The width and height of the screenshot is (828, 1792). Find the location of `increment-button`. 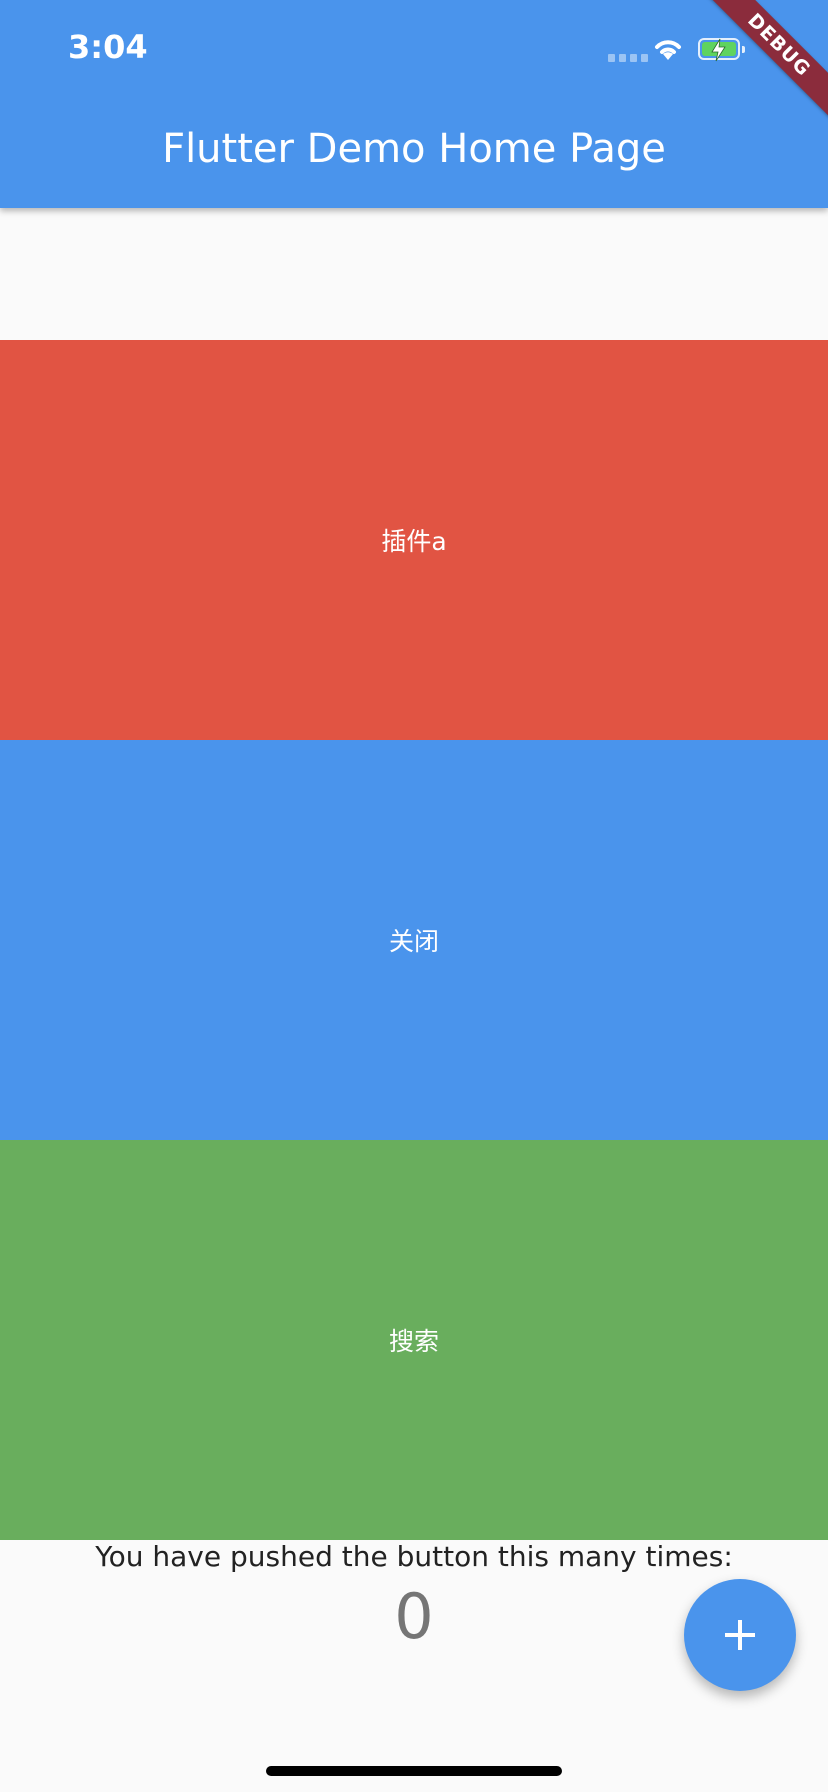

increment-button is located at coordinates (740, 1635).